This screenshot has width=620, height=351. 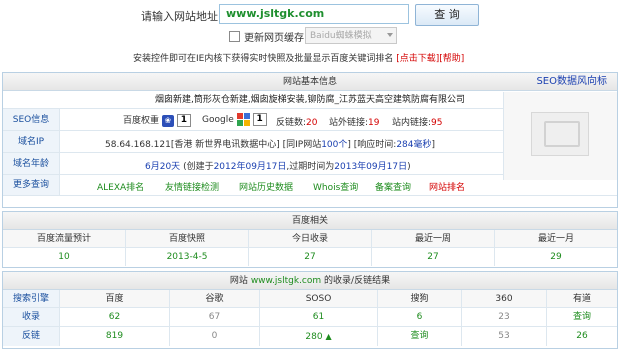 I want to click on internal-links-label: 站内链接:, so click(x=412, y=123).